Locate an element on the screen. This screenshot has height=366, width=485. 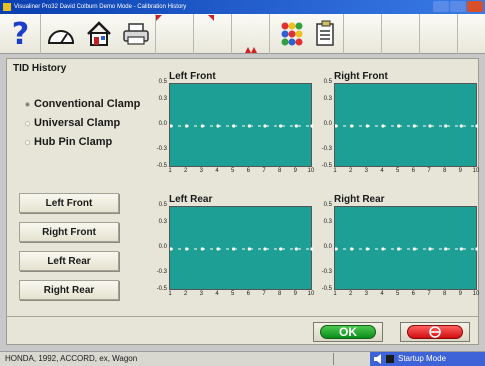
toolbar: ? is located at coordinates (242, 34).